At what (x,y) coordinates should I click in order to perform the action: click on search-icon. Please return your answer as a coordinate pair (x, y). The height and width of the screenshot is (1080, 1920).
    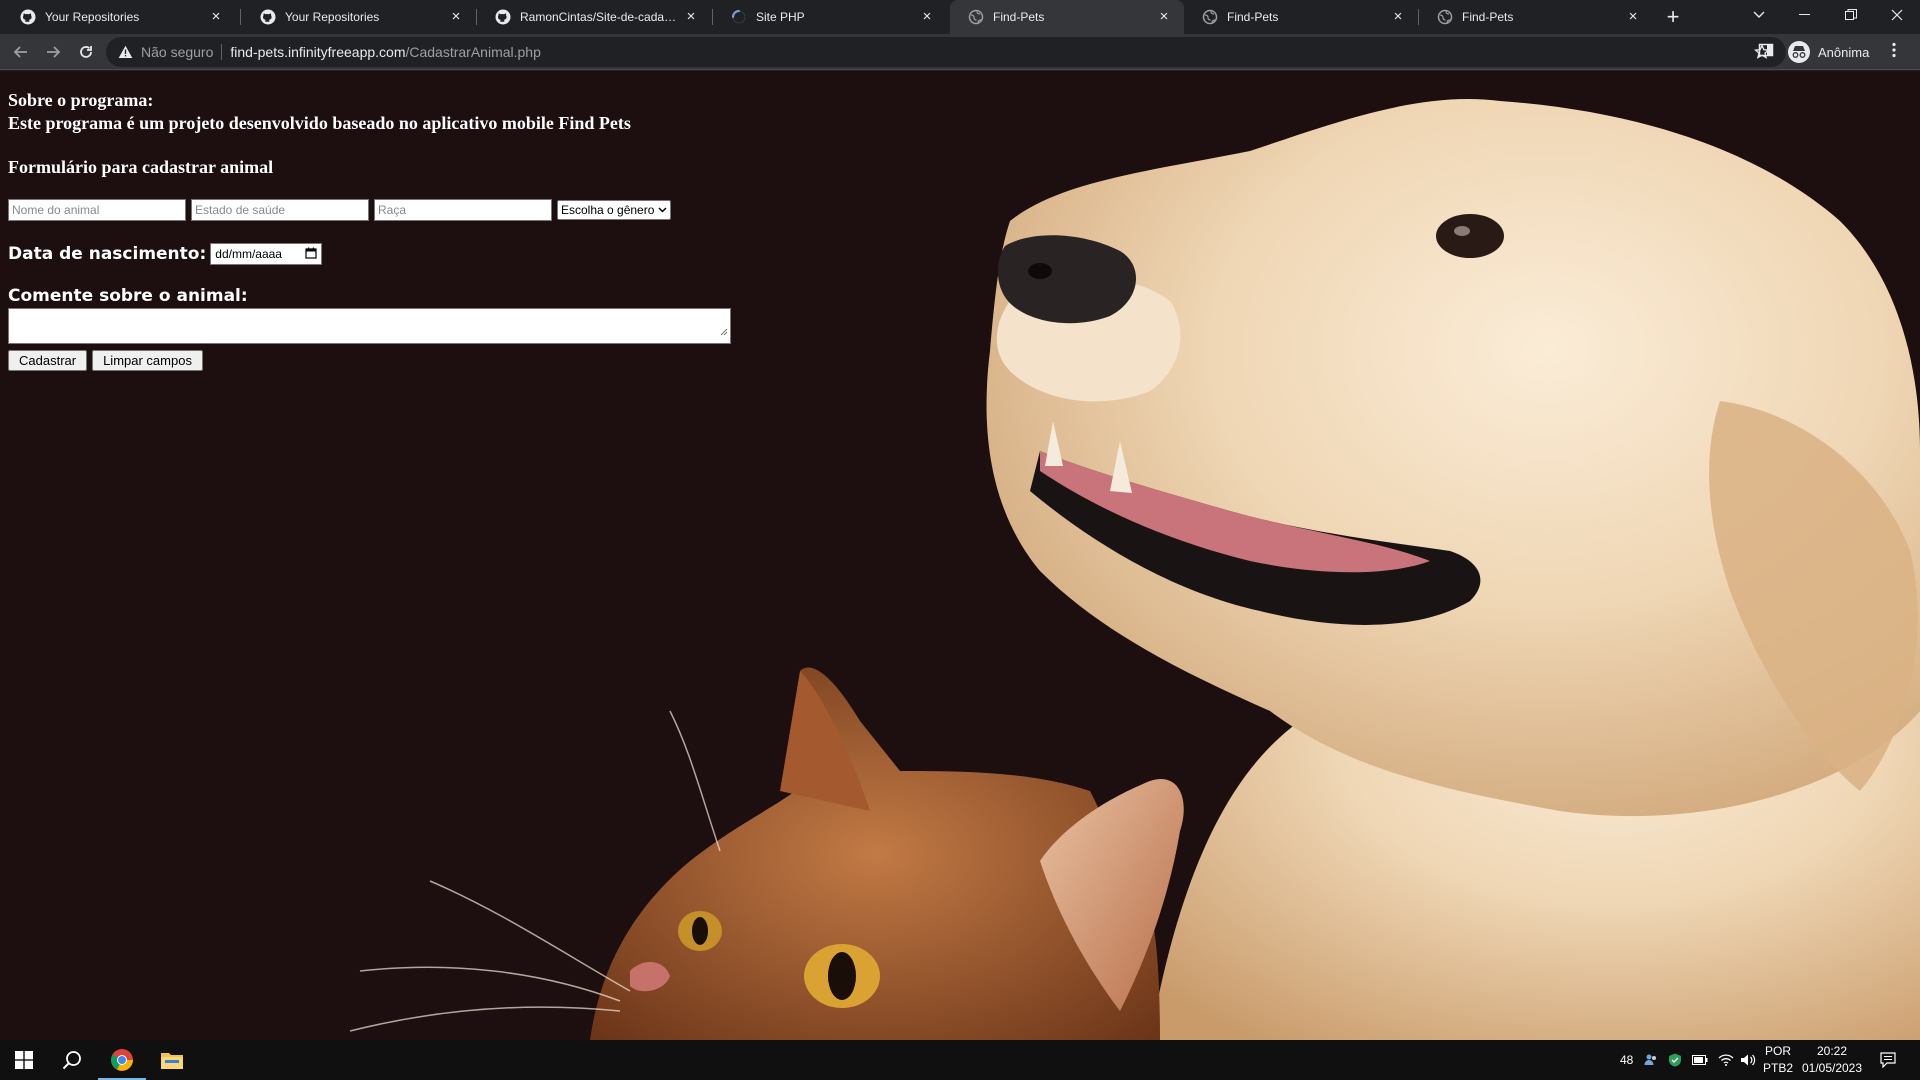
    Looking at the image, I should click on (72, 1060).